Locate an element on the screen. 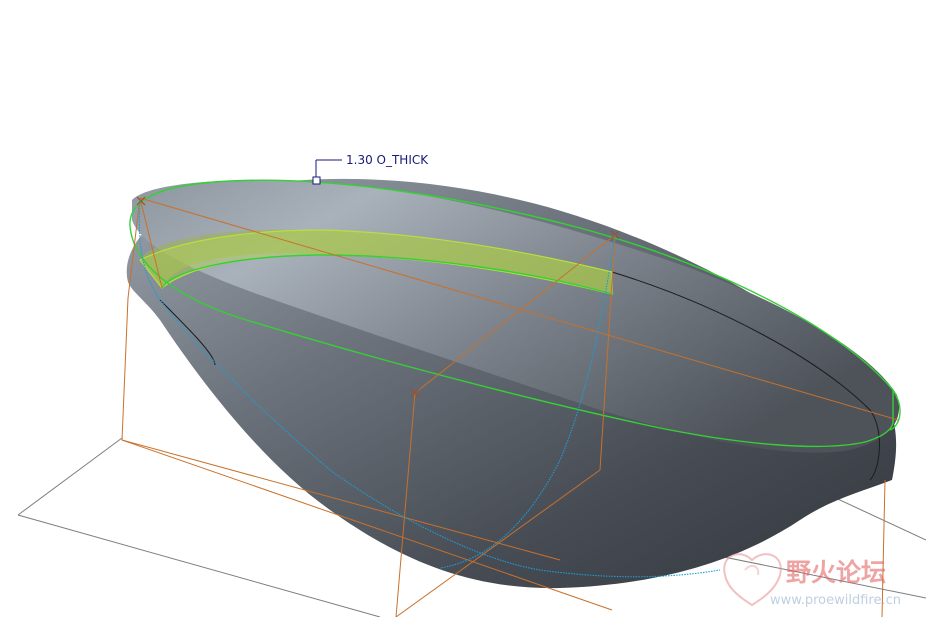 Image resolution: width=926 pixels, height=617 pixels. watermark-url: www.proewildfire.cn is located at coordinates (835, 600).